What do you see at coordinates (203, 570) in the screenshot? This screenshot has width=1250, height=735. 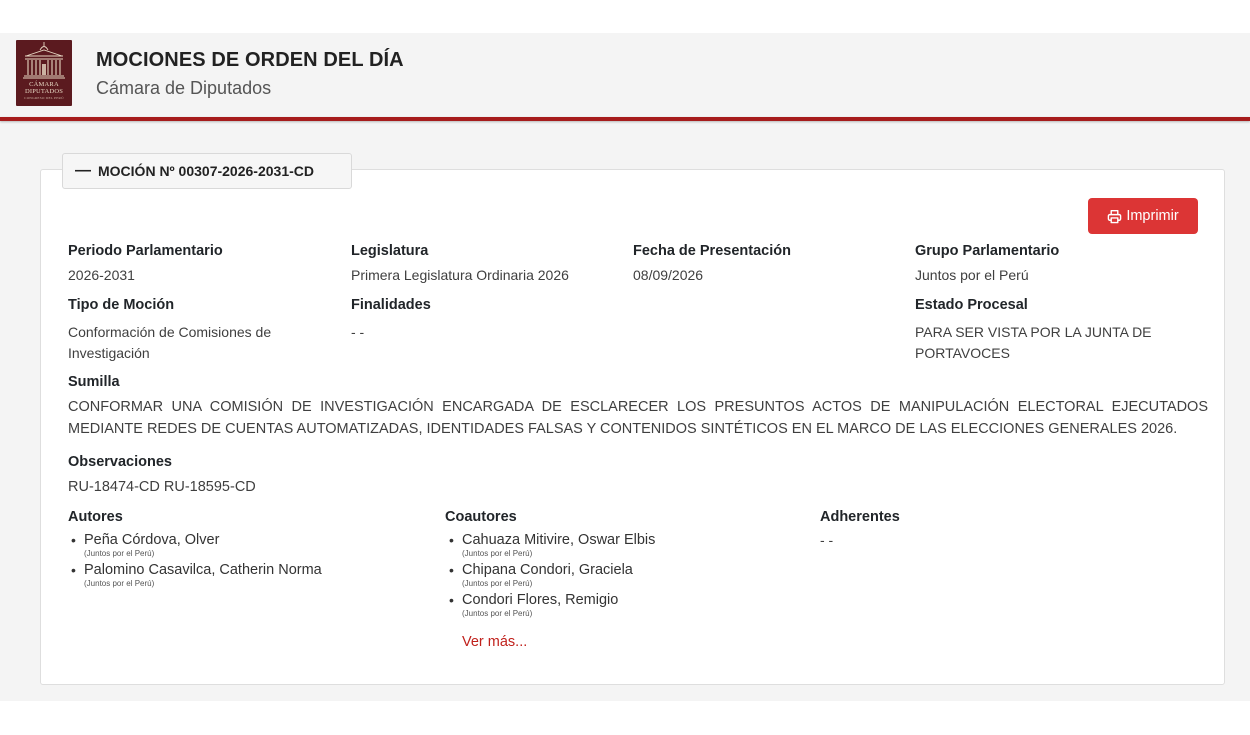 I see `author-name: Palomino Casavilca, Catherin Norma` at bounding box center [203, 570].